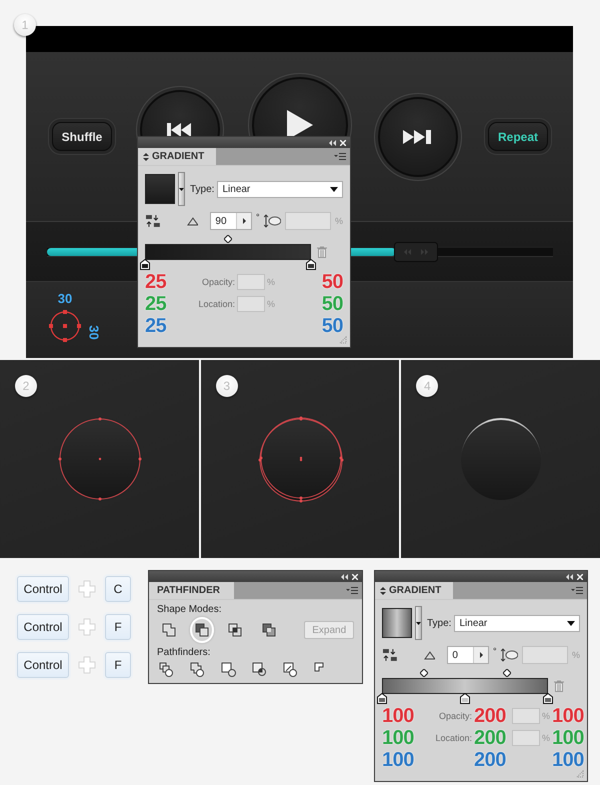 Image resolution: width=600 pixels, height=785 pixels. I want to click on slider-thumb, so click(416, 252).